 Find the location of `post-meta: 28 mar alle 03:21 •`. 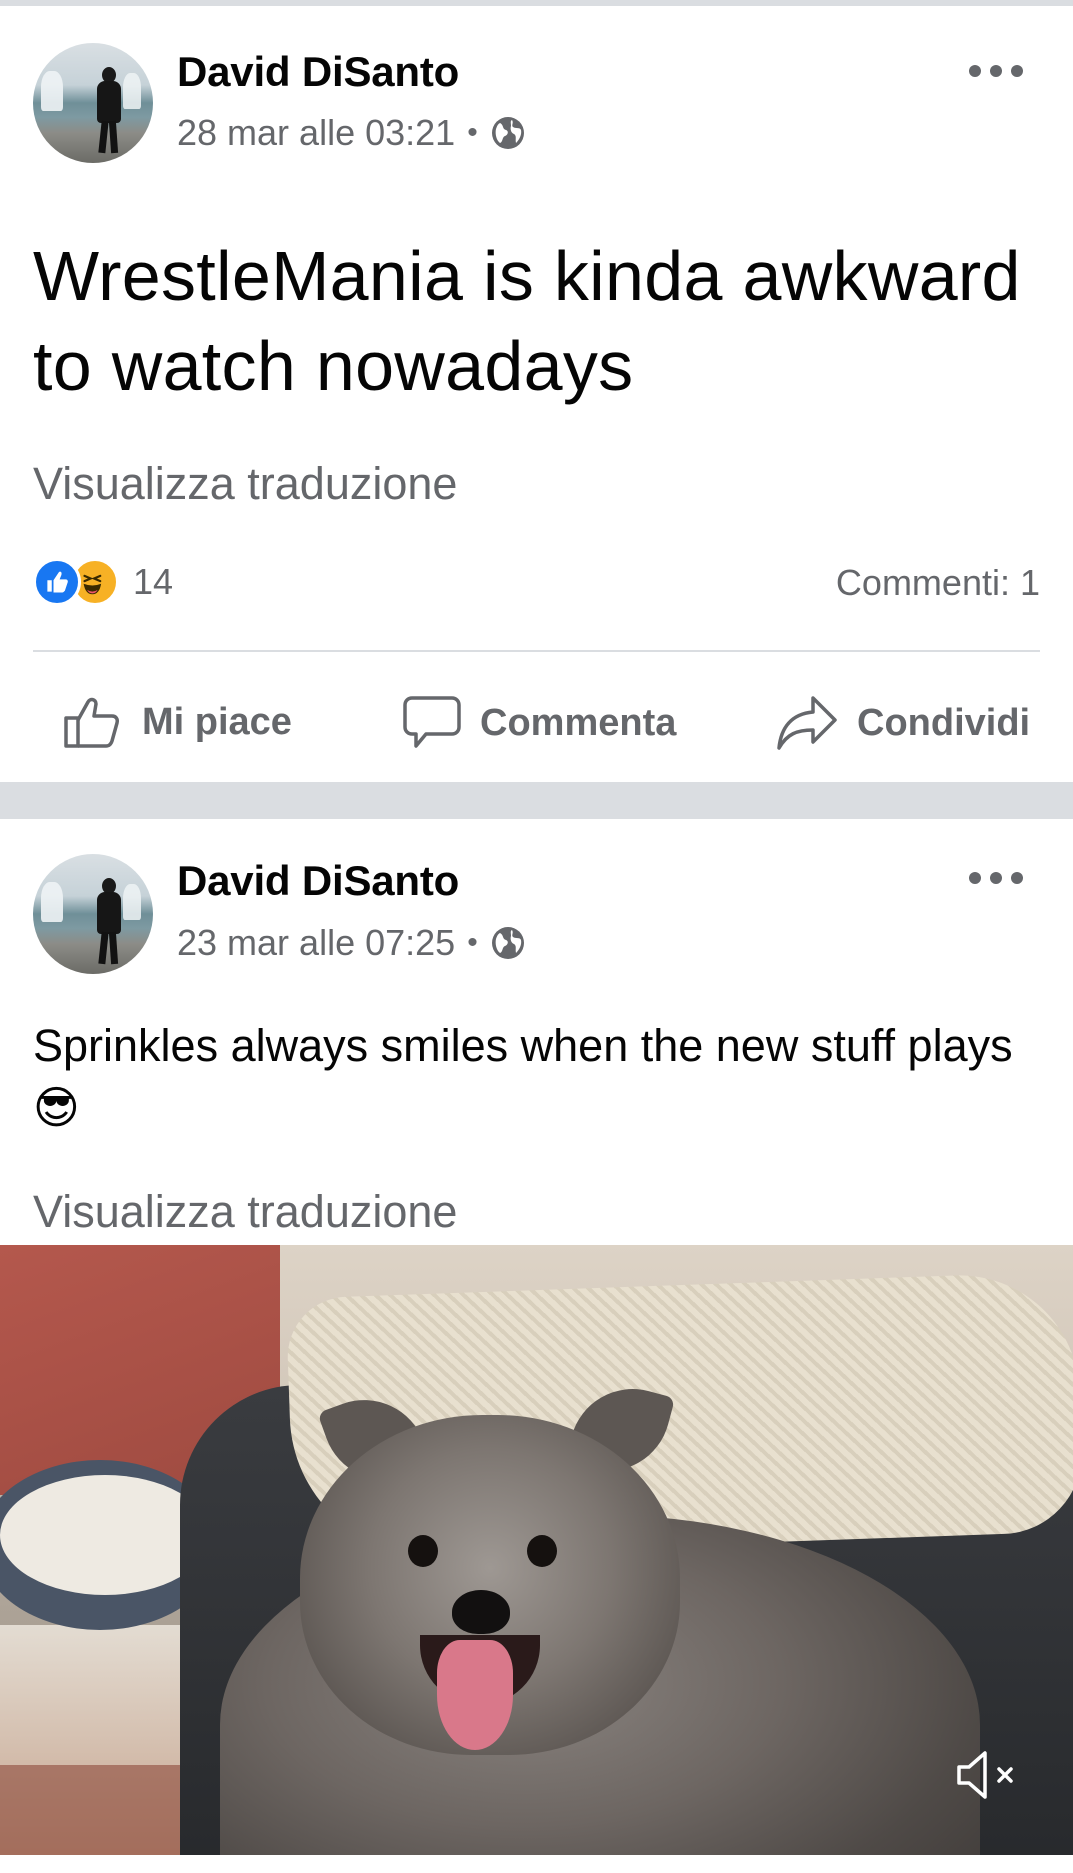

post-meta: 28 mar alle 03:21 • is located at coordinates (351, 133).